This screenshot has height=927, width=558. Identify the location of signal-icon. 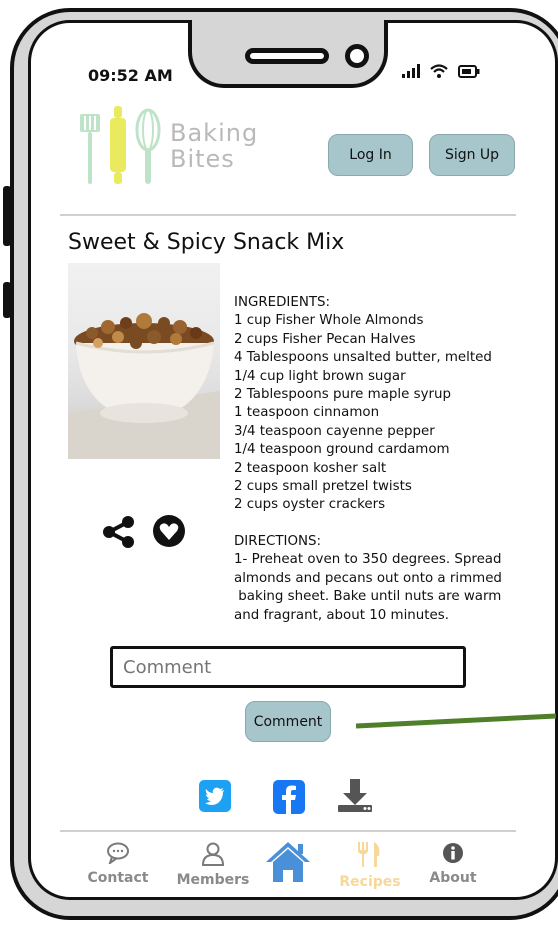
(411, 71).